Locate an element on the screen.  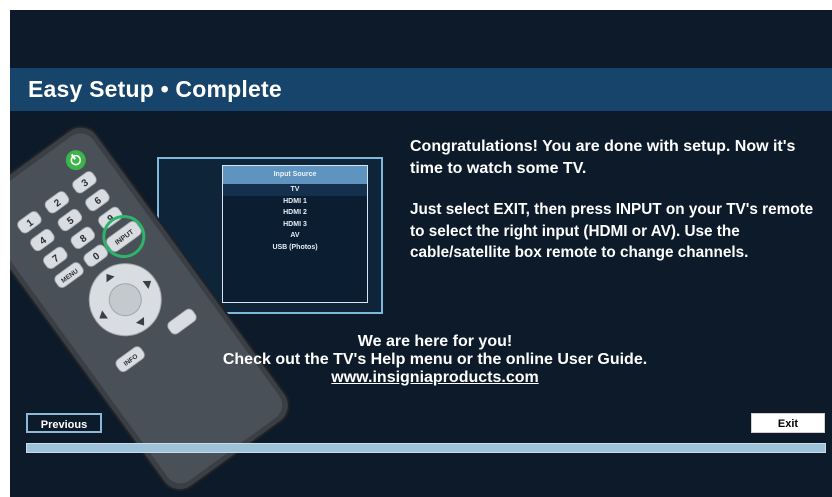
previous-button: Previous is located at coordinates (64, 423).